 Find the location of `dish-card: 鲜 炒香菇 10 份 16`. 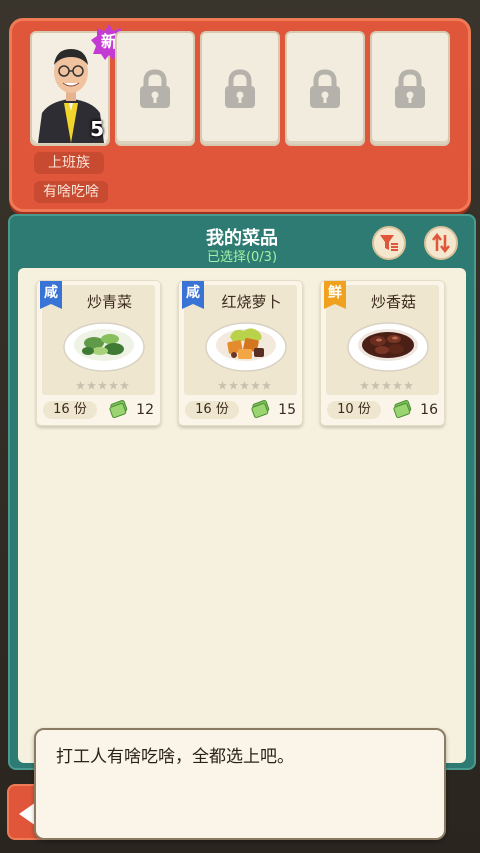

dish-card: 鲜 炒香菇 10 份 16 is located at coordinates (382, 353).